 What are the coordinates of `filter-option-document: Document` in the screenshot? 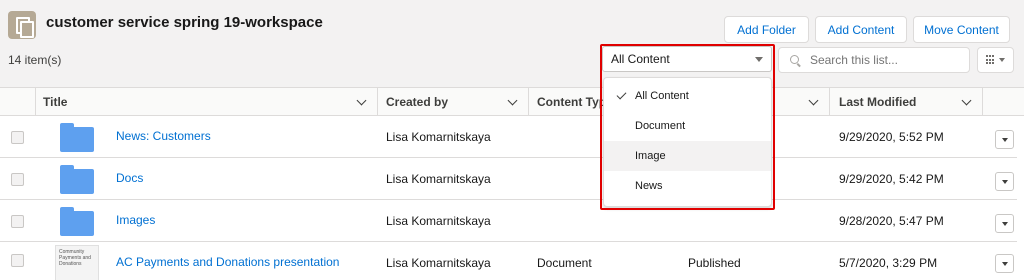 It's located at (687, 126).